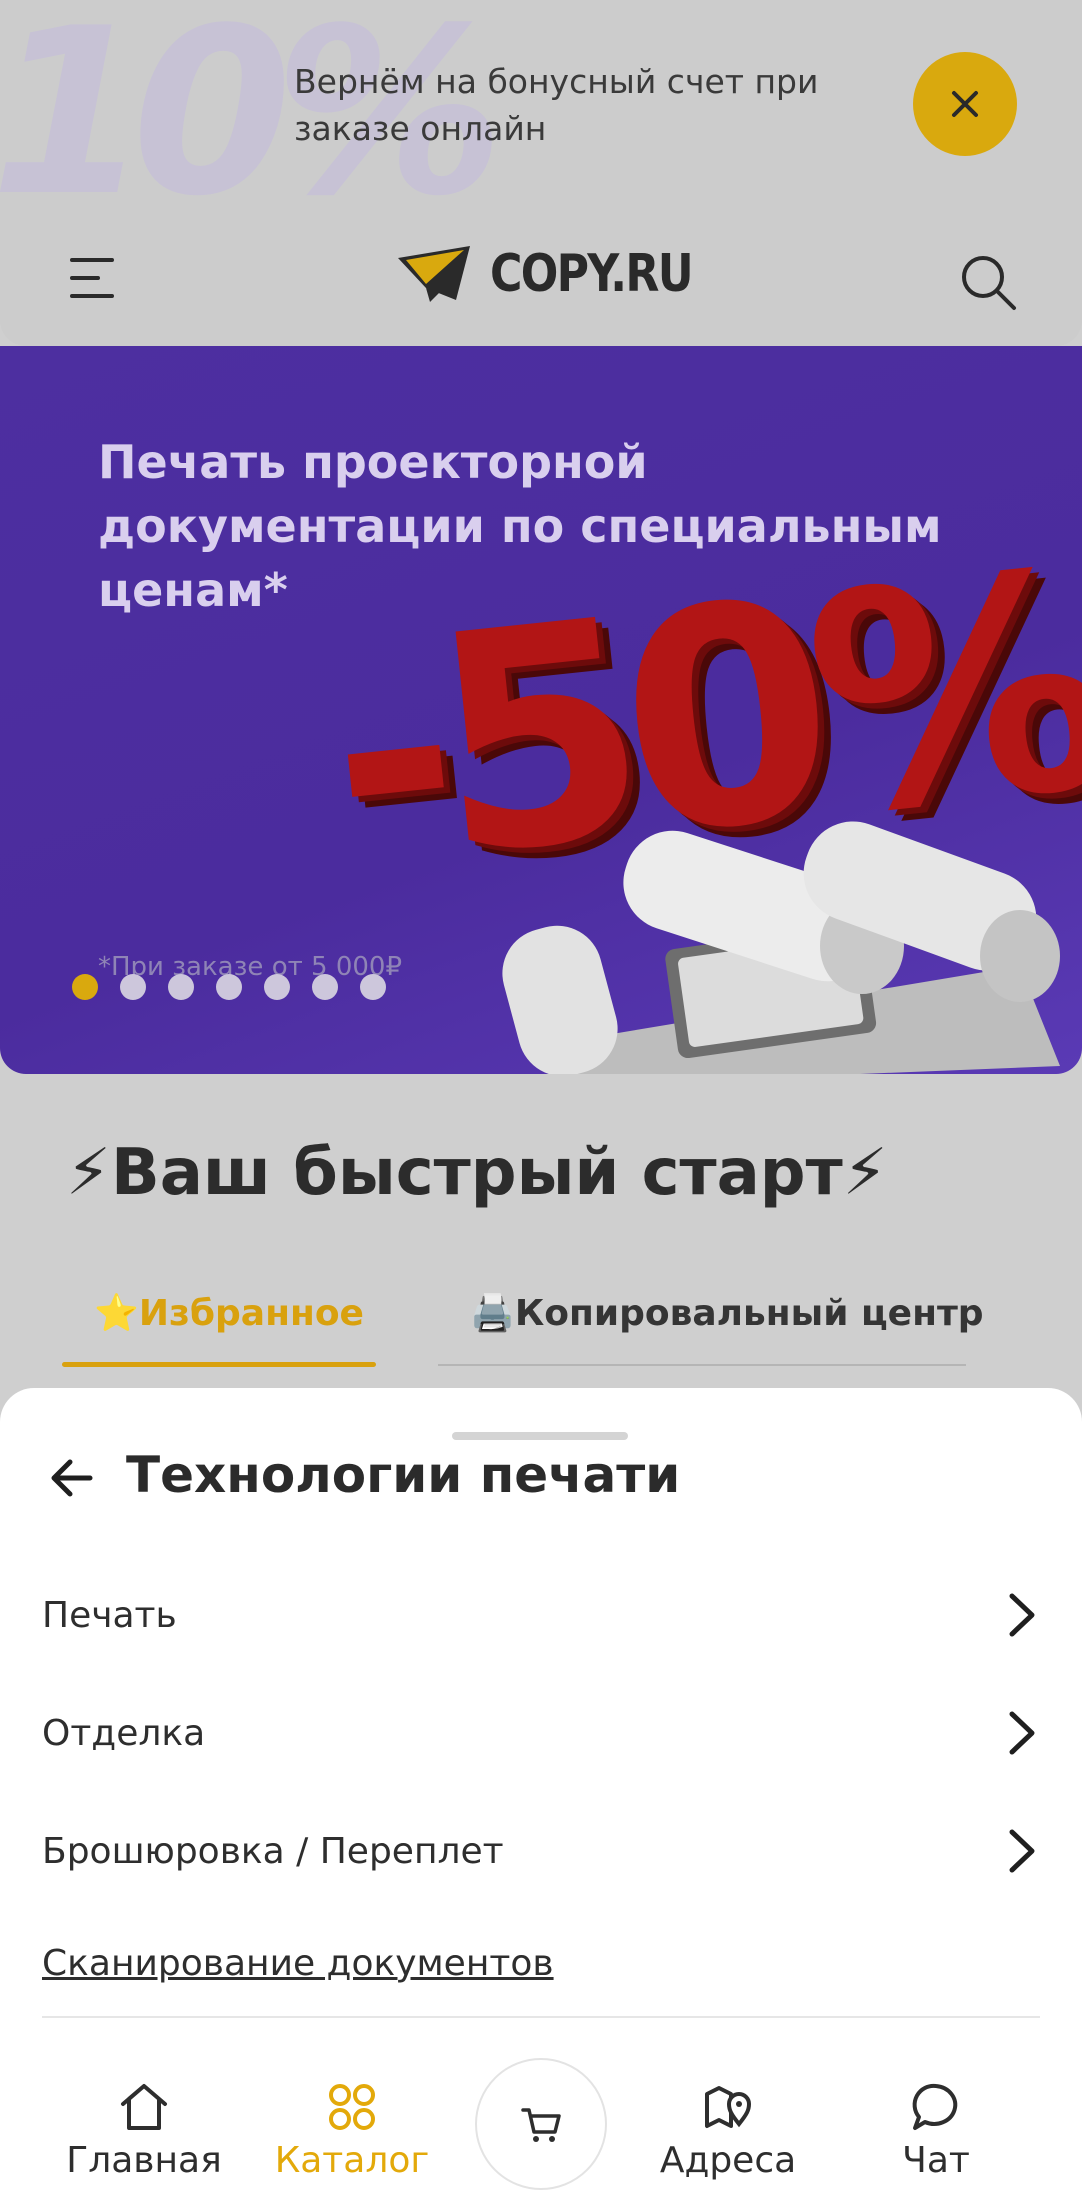  What do you see at coordinates (935, 2106) in the screenshot?
I see `chat-icon` at bounding box center [935, 2106].